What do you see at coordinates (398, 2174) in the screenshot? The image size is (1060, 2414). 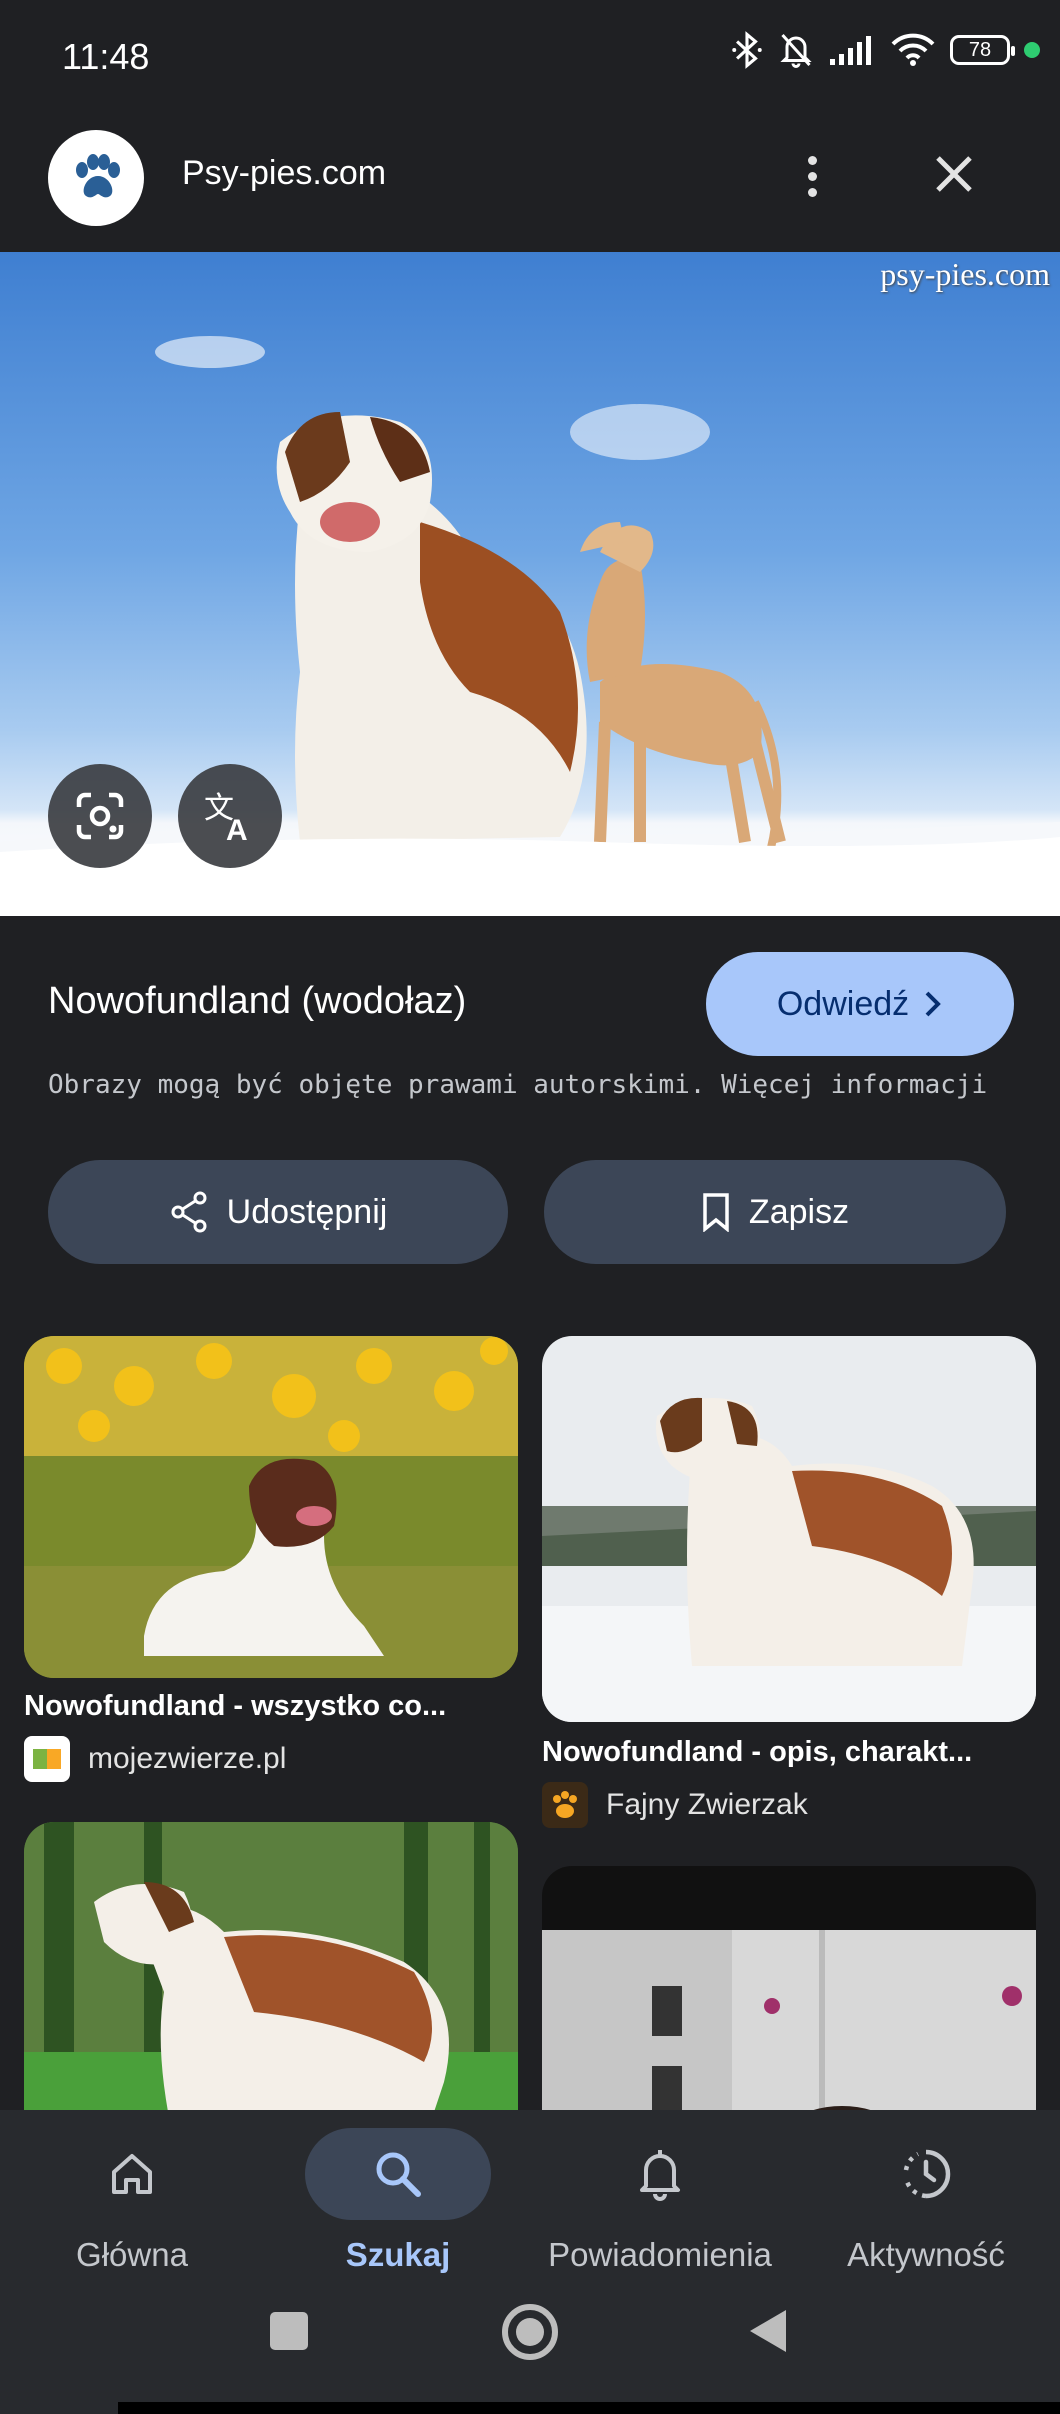 I see `search-icon` at bounding box center [398, 2174].